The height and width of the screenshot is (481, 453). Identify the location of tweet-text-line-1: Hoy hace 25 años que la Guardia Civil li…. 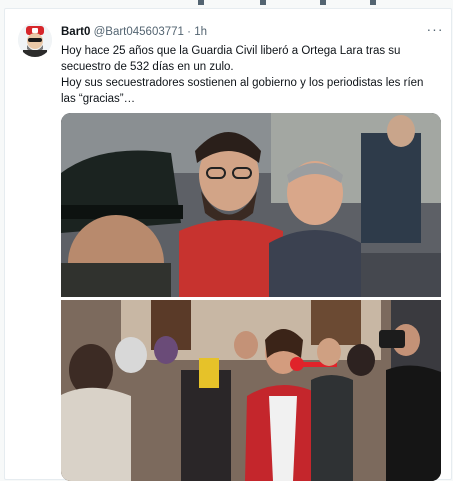
(231, 59).